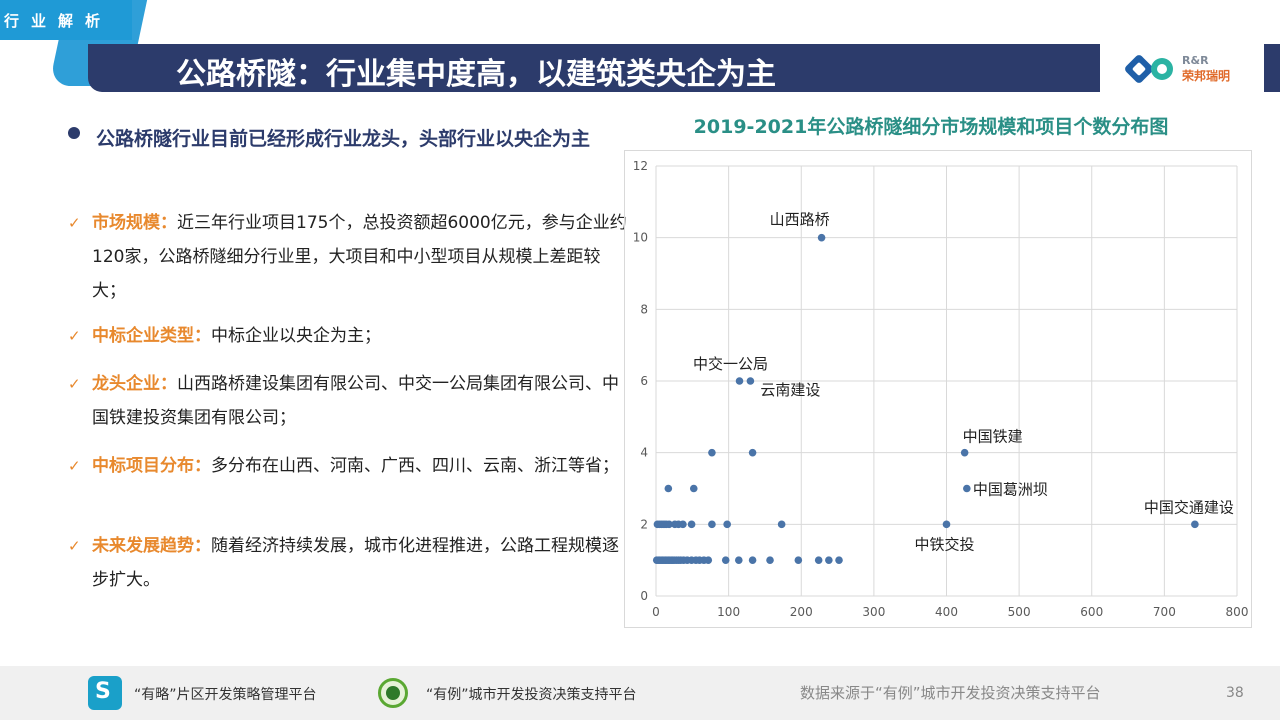 This screenshot has height=720, width=1280. Describe the element at coordinates (644, 524) in the screenshot. I see `y-tick-label: 2` at that location.